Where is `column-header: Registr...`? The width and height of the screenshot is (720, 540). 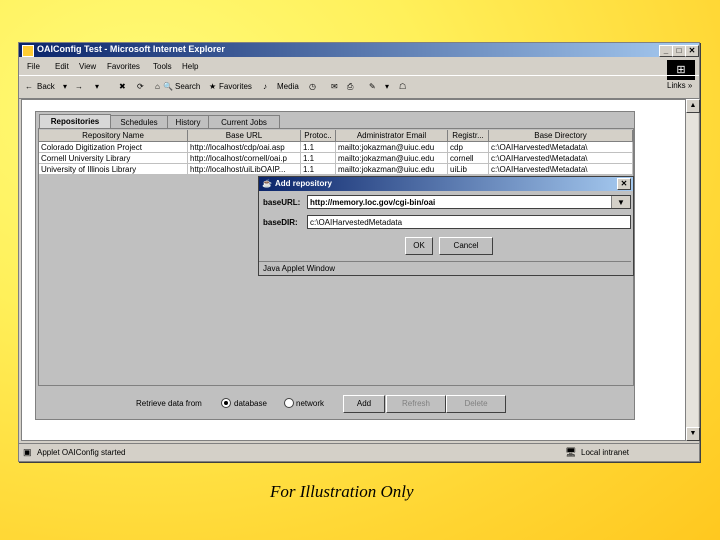
column-header: Registr... is located at coordinates (468, 136).